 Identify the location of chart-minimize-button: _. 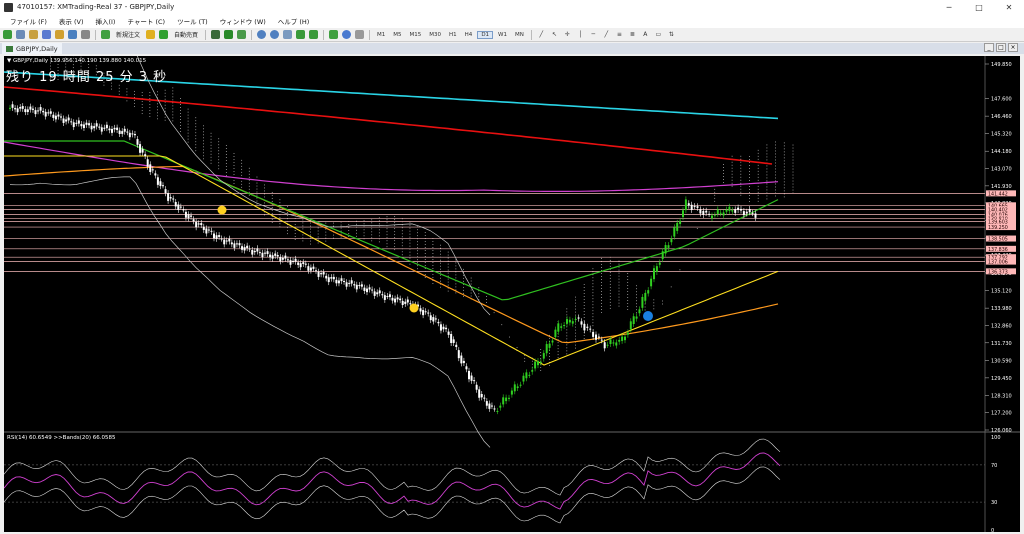
(989, 47).